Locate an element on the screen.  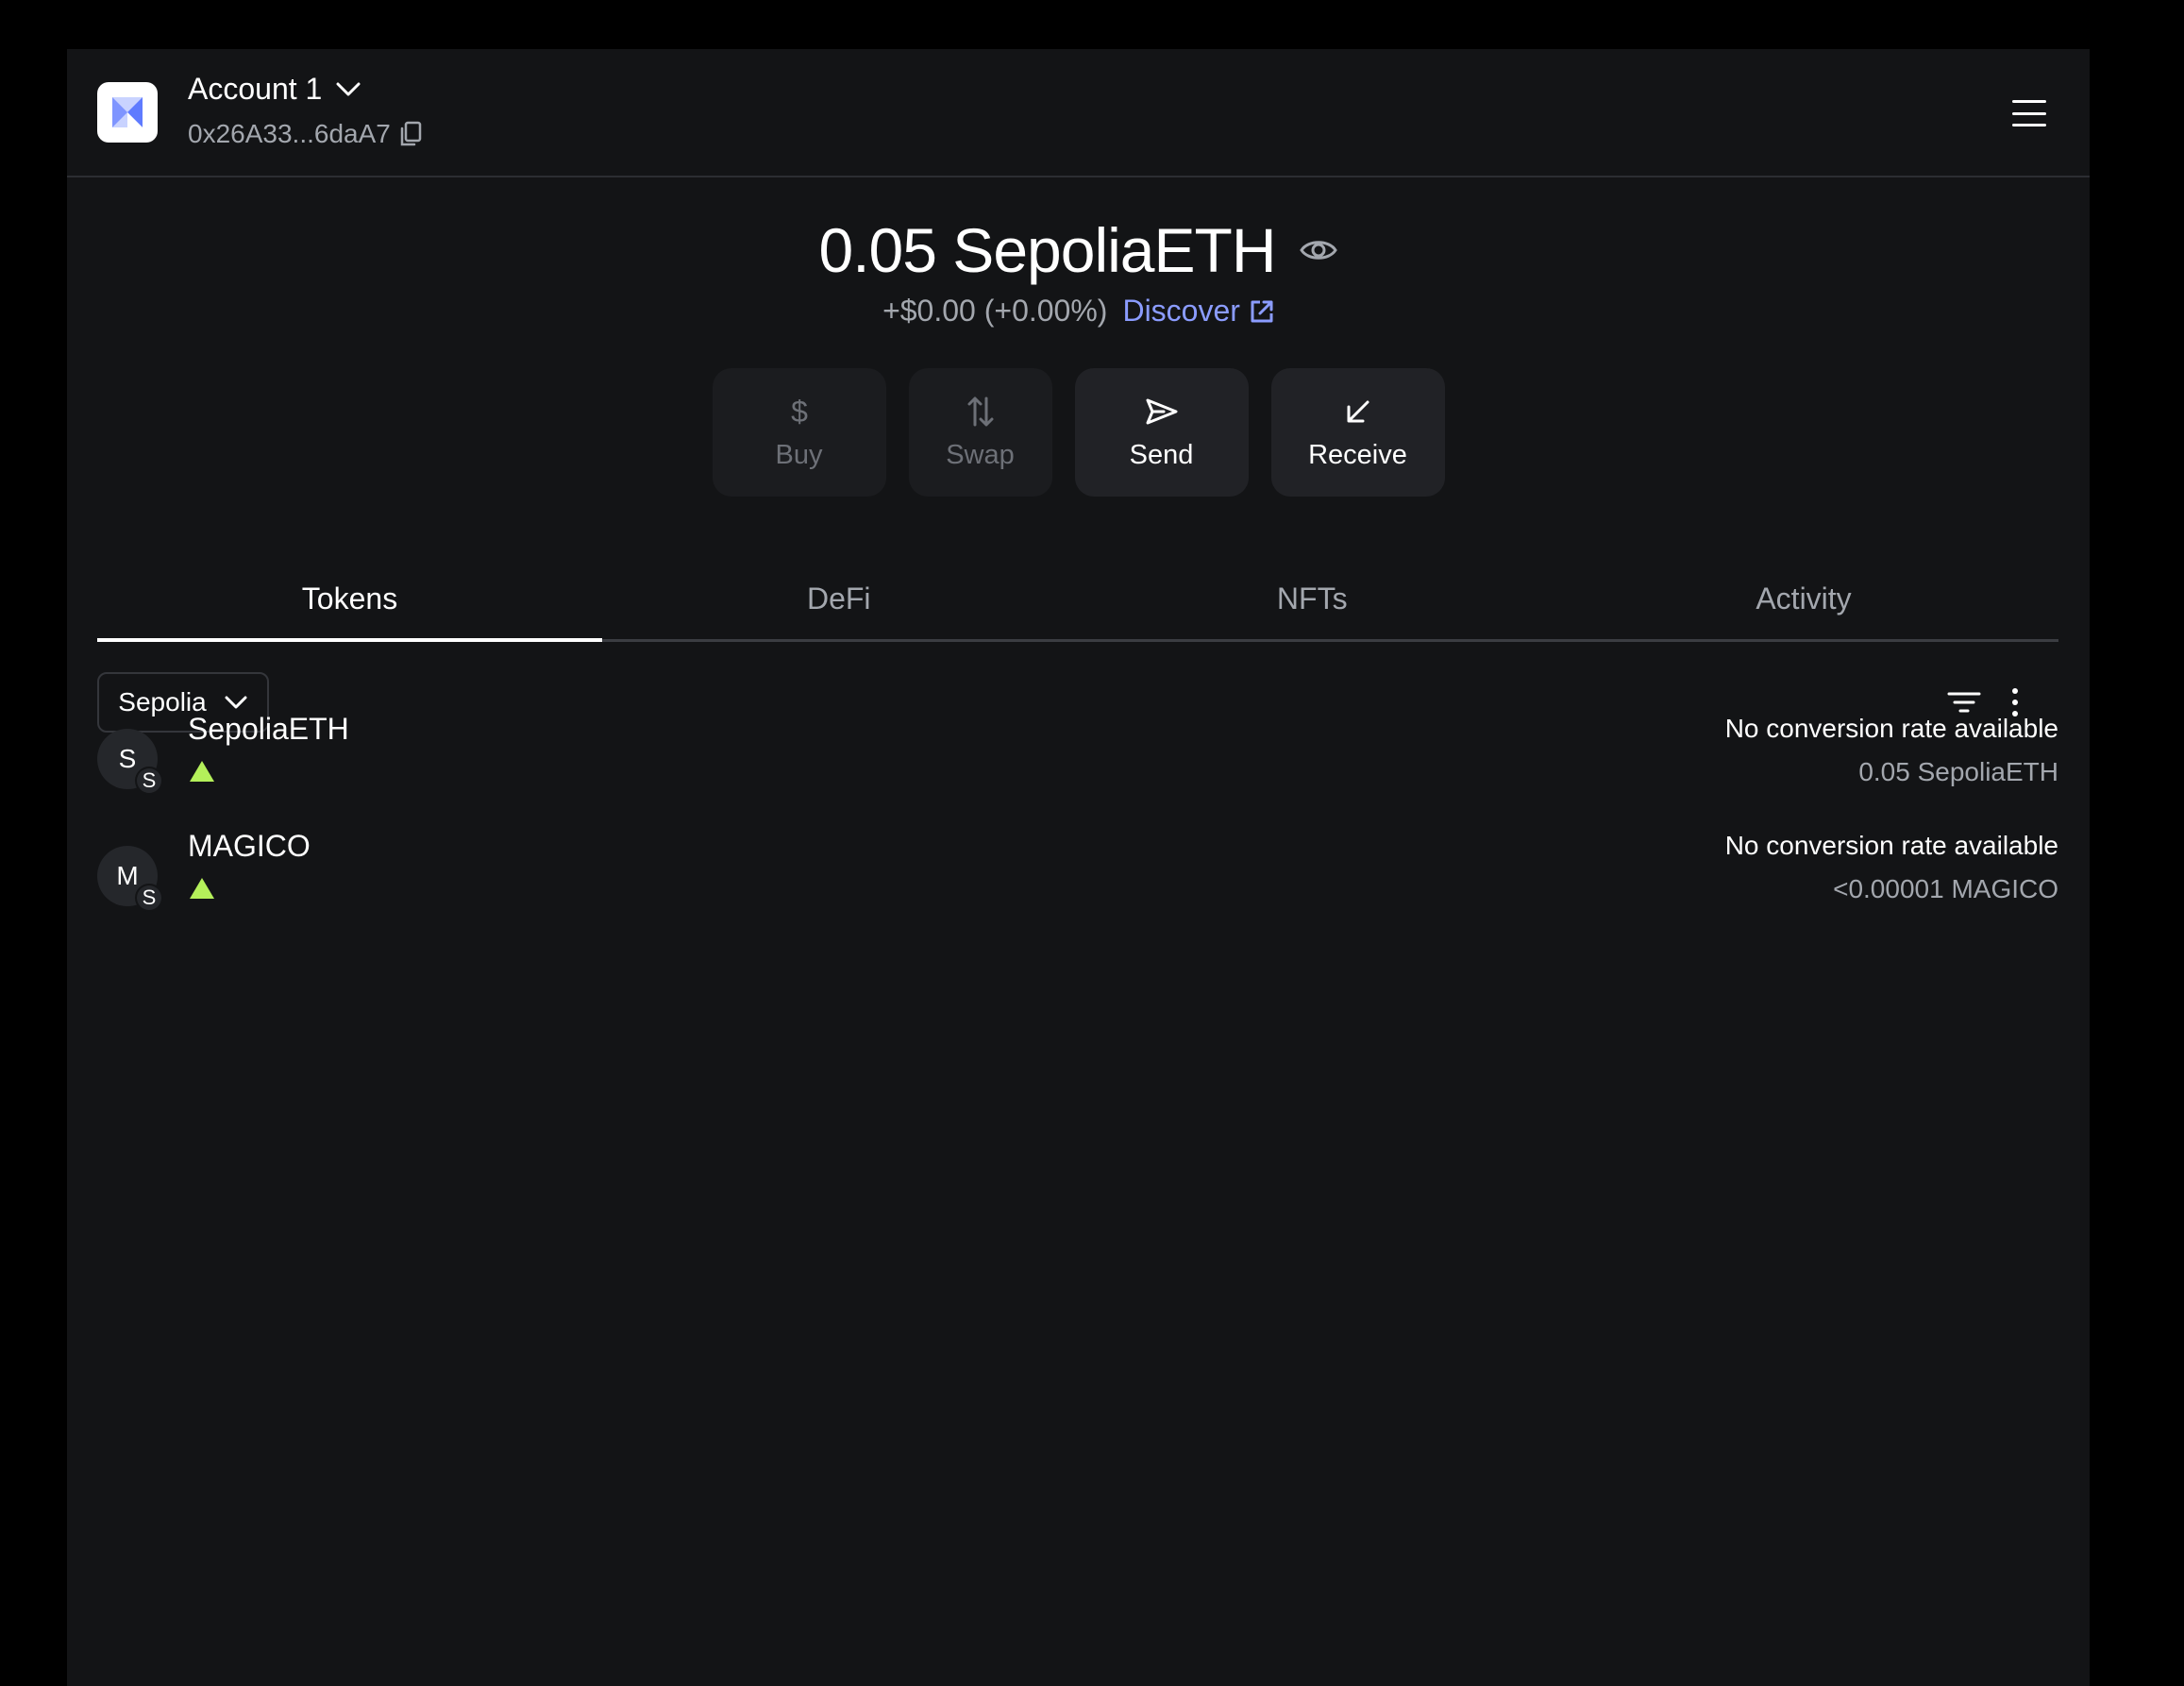
send-button: Send is located at coordinates (1161, 432).